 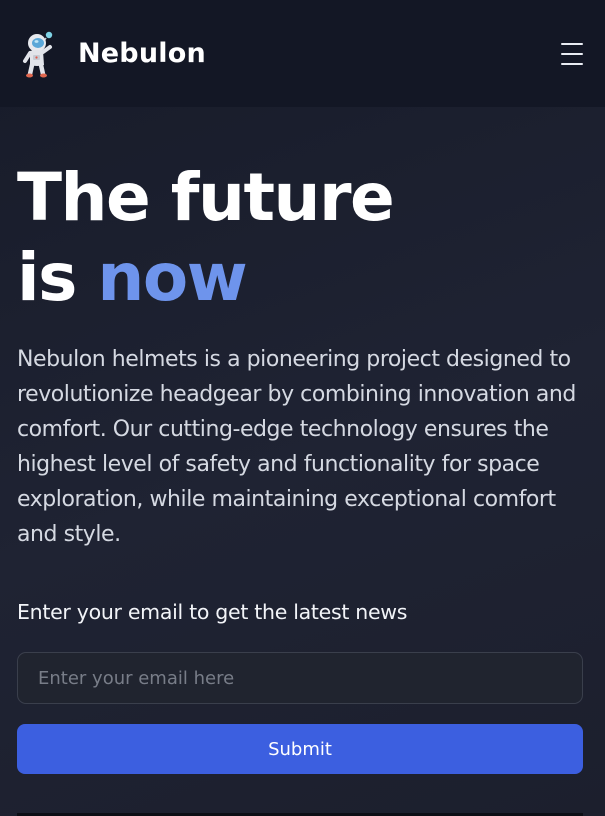 What do you see at coordinates (39, 54) in the screenshot?
I see `astronaut-icon` at bounding box center [39, 54].